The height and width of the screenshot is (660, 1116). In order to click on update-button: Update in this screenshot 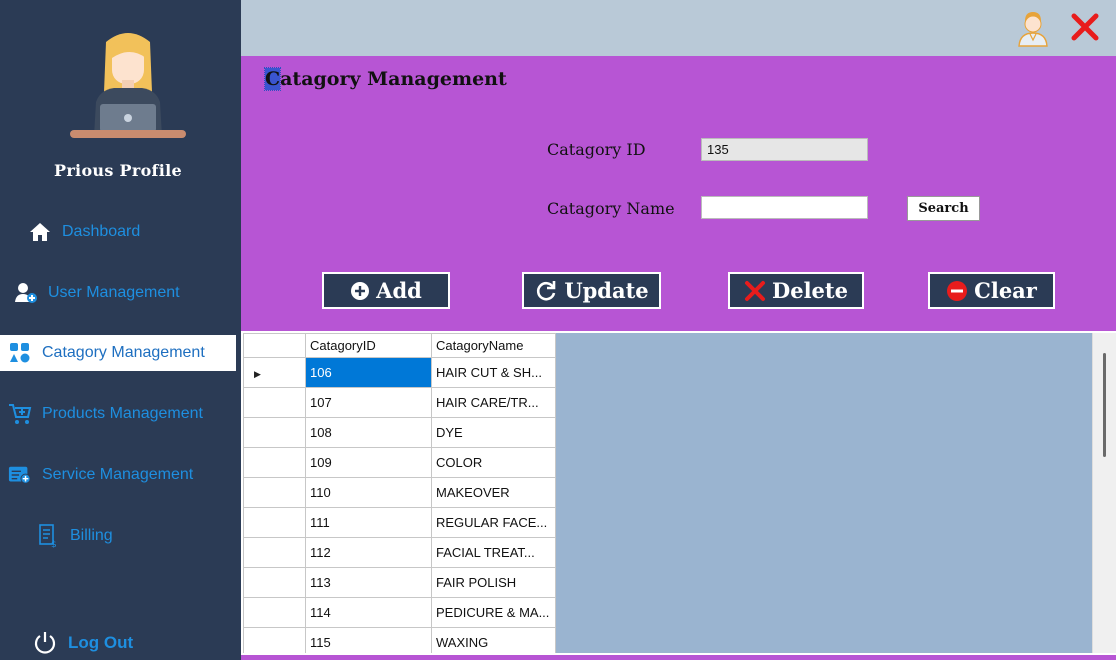, I will do `click(591, 290)`.